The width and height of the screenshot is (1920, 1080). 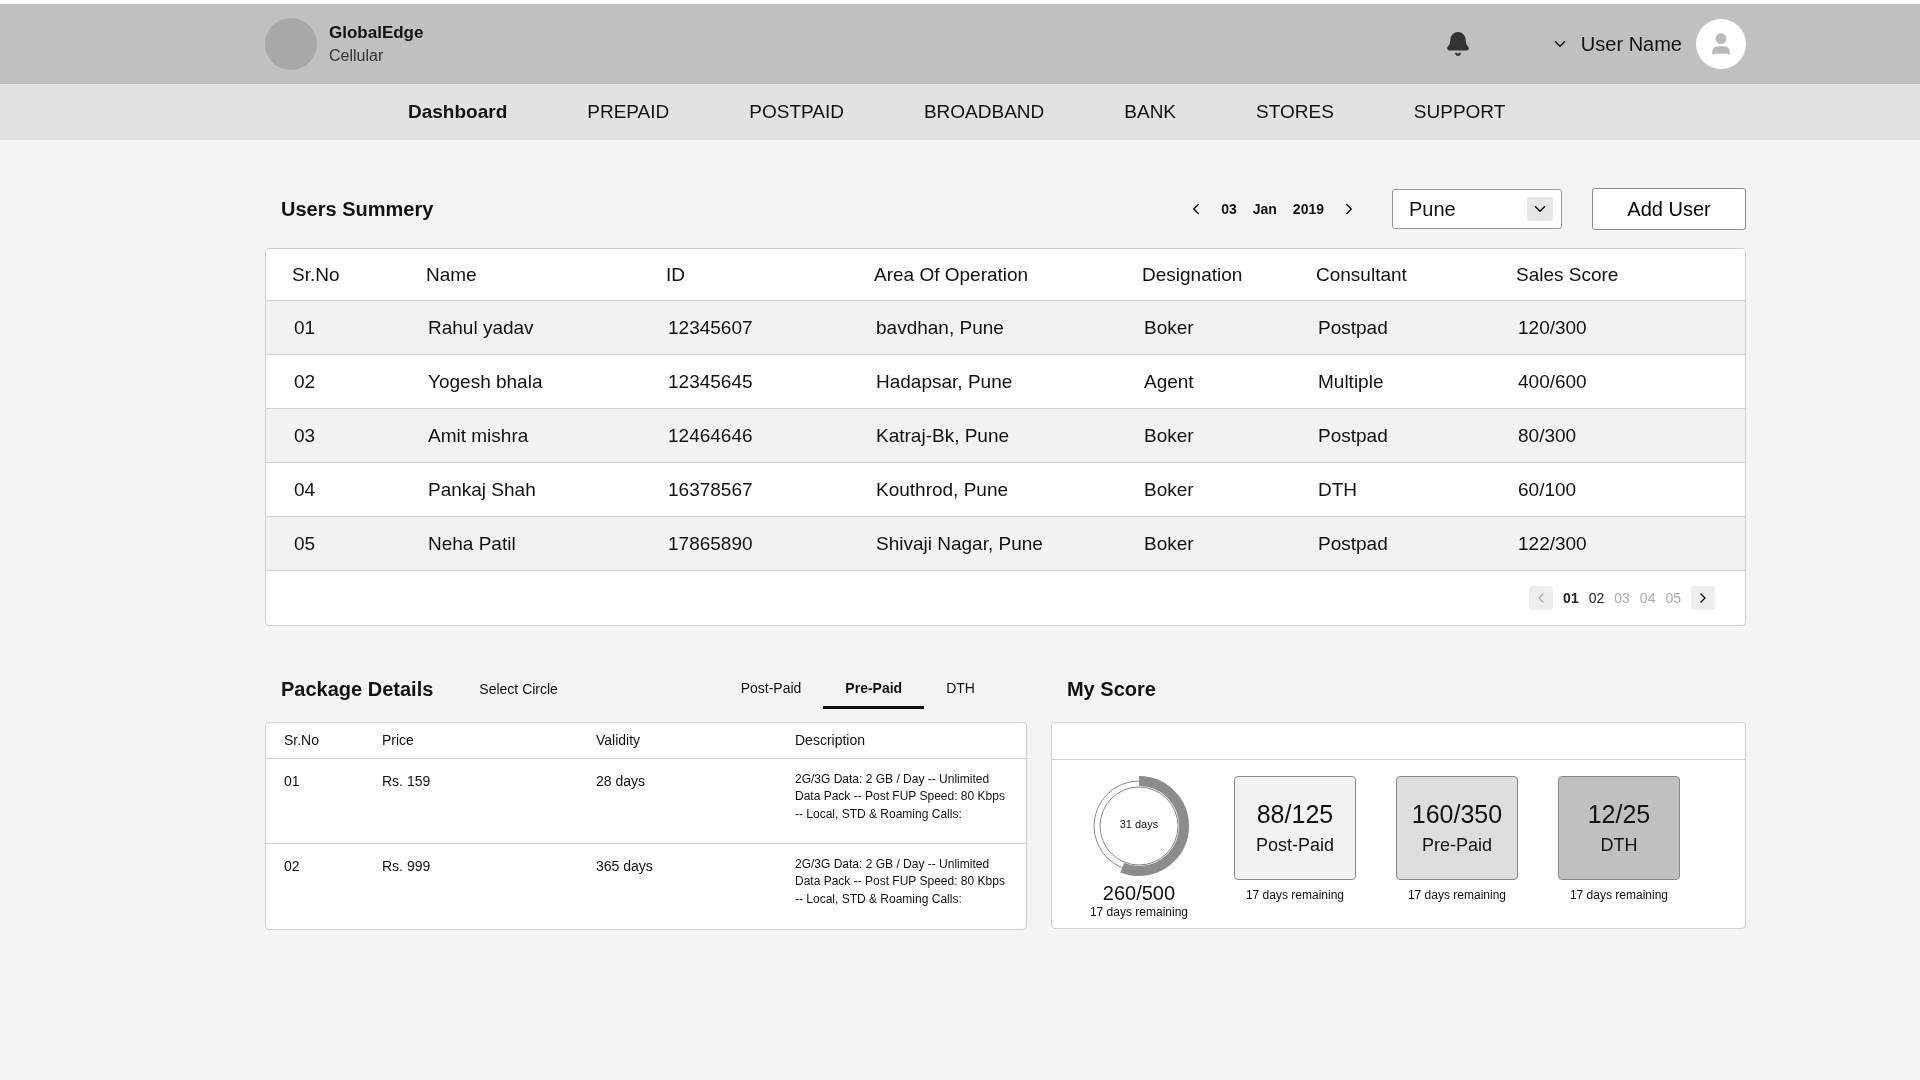 I want to click on table-cell-text: bavdhan, Pune, so click(x=940, y=327).